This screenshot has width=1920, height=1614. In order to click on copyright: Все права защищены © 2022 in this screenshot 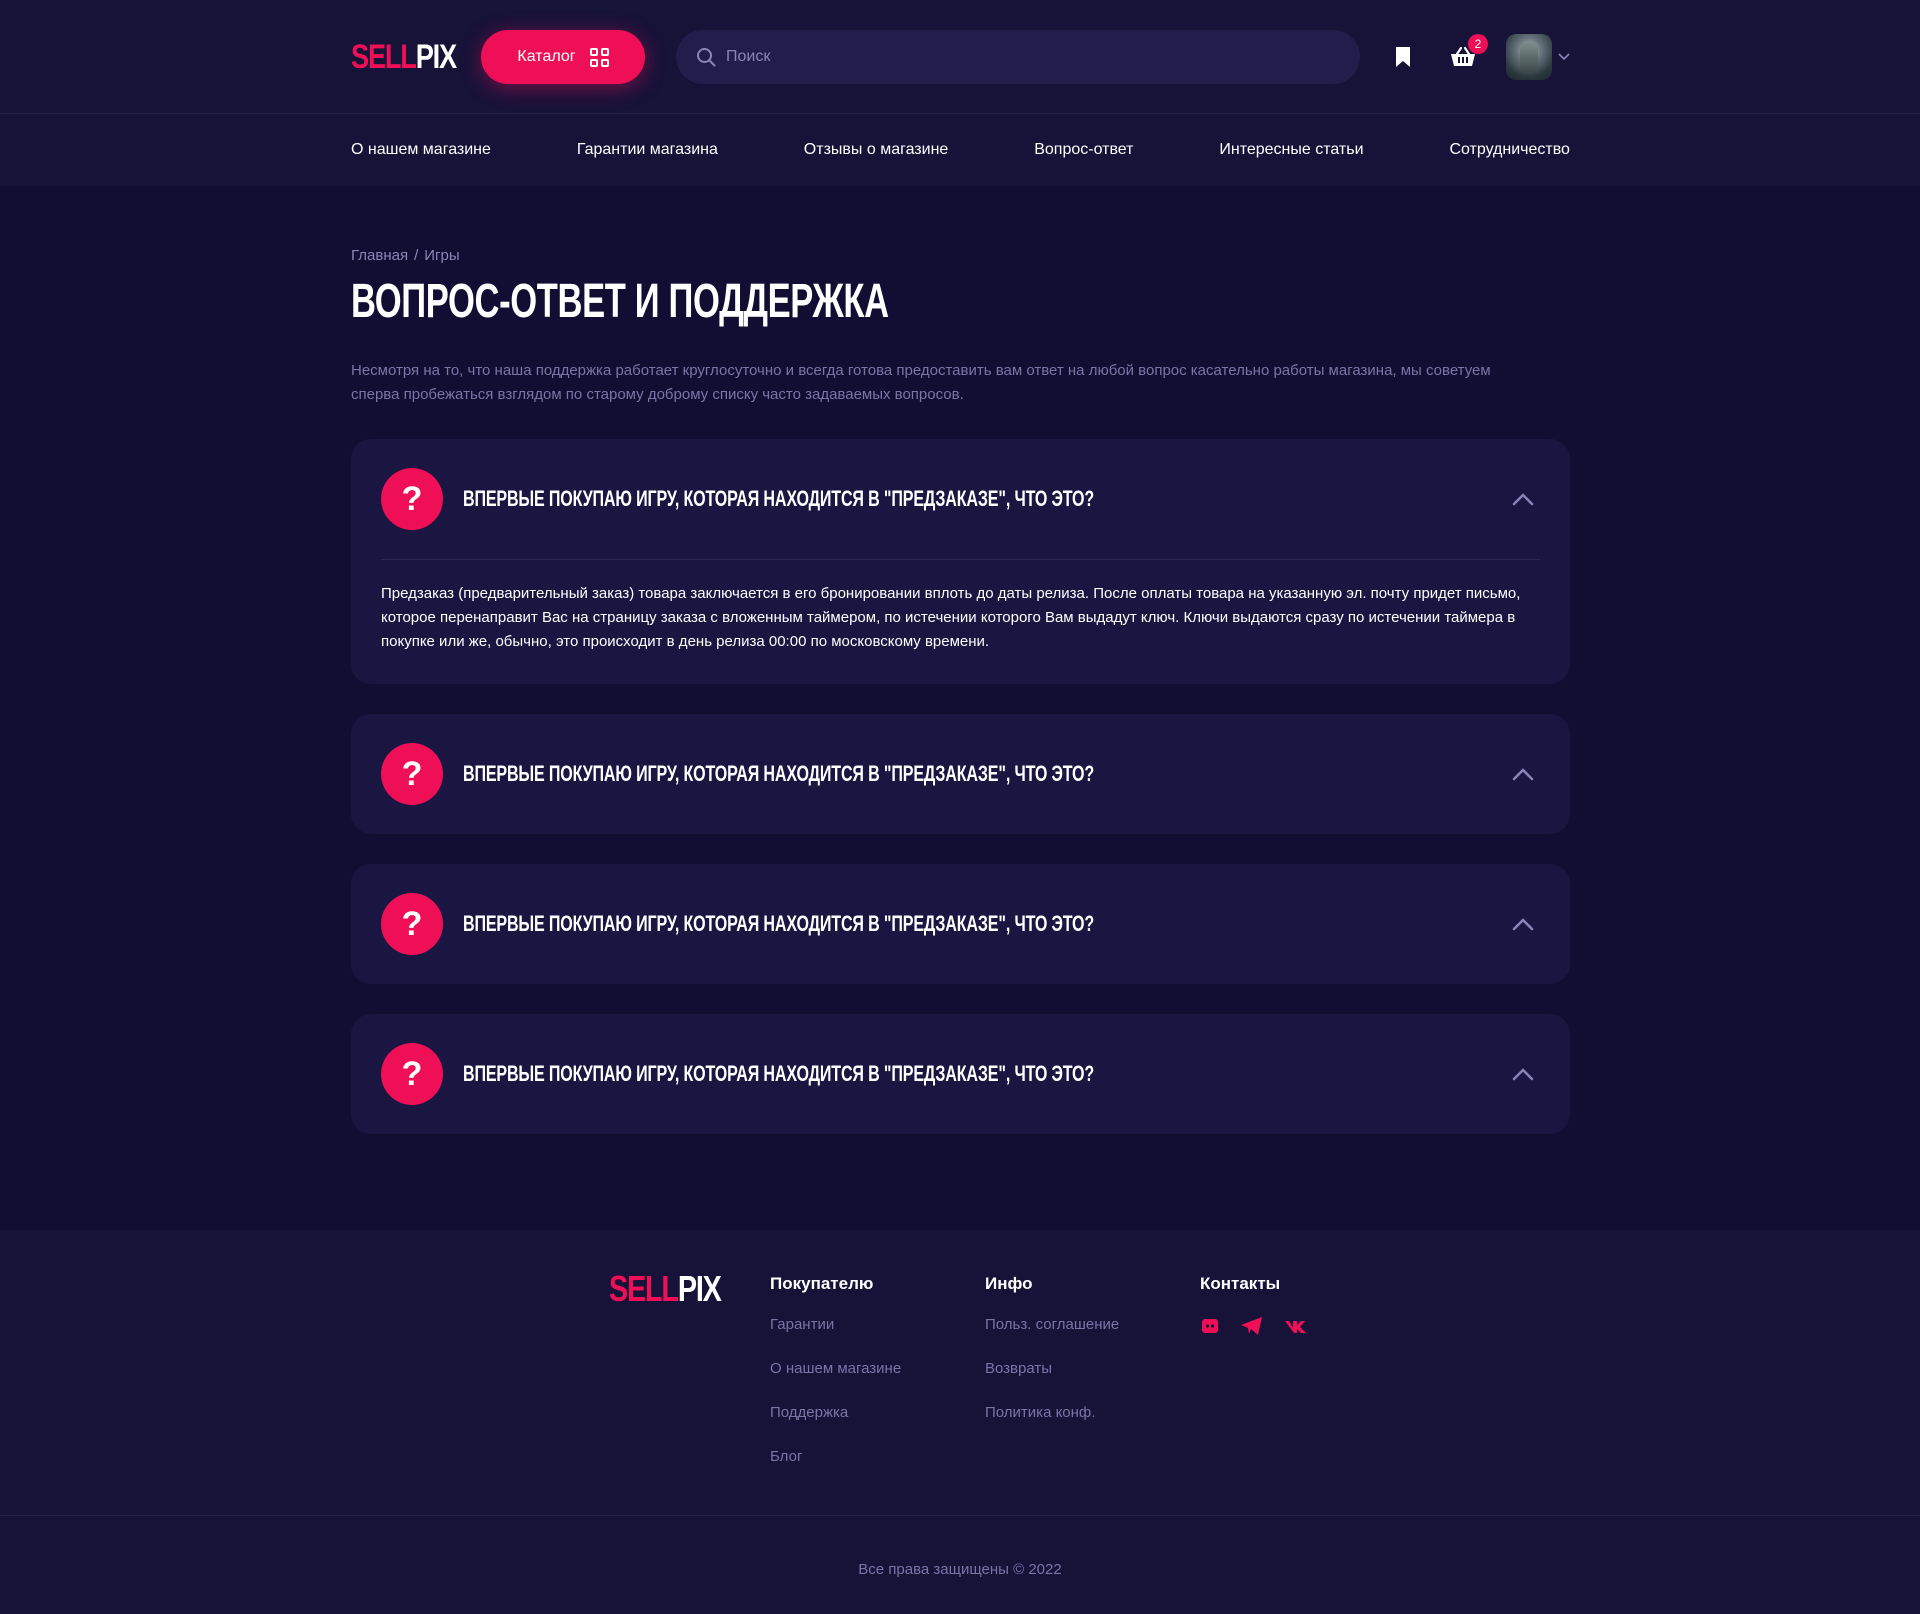, I will do `click(960, 1569)`.